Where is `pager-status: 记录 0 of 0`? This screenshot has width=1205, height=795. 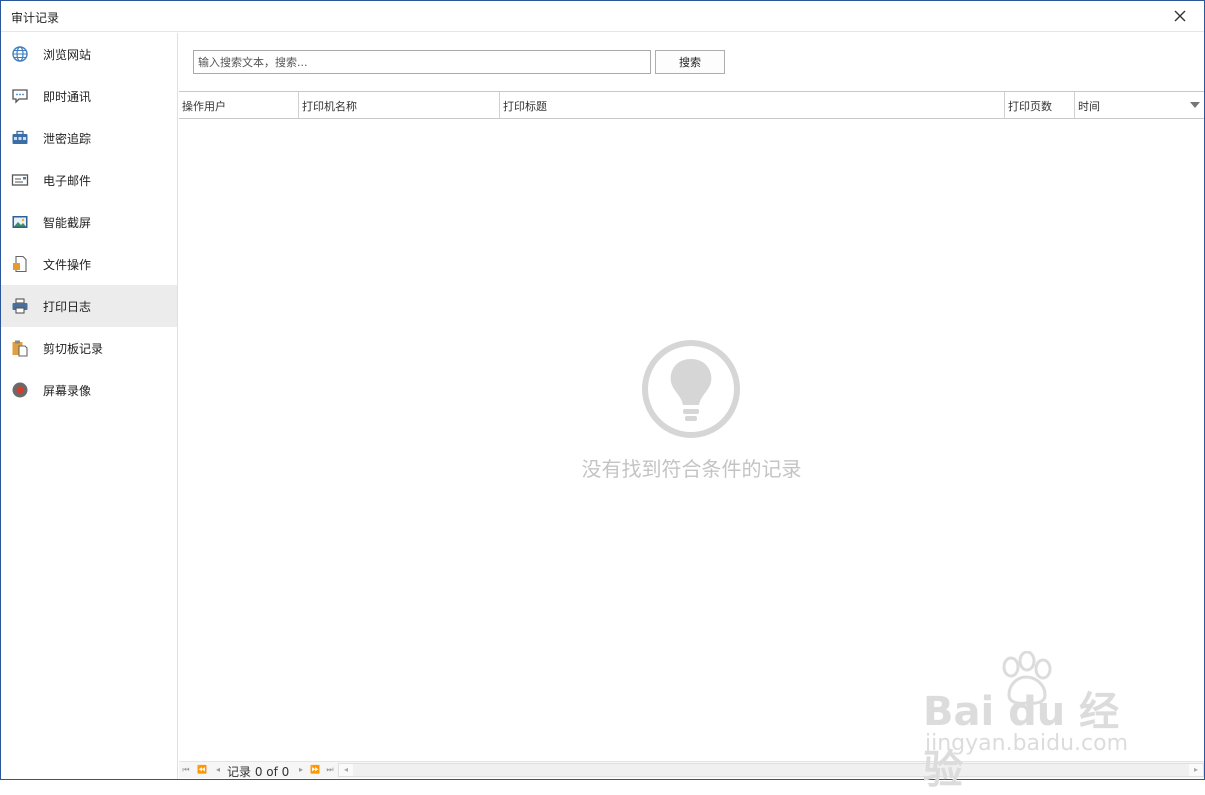 pager-status: 记录 0 of 0 is located at coordinates (258, 771).